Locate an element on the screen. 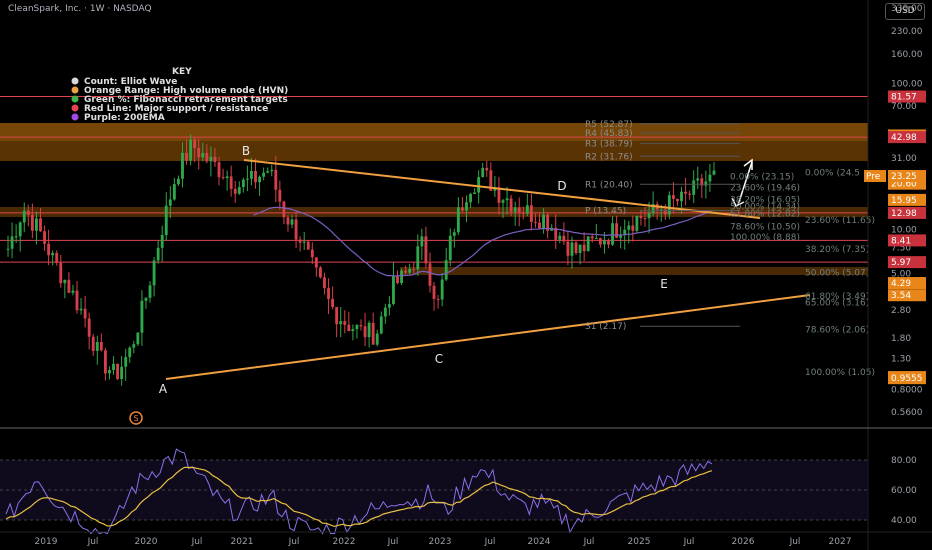 The height and width of the screenshot is (550, 932). price-tag-label: 12.98 is located at coordinates (904, 214).